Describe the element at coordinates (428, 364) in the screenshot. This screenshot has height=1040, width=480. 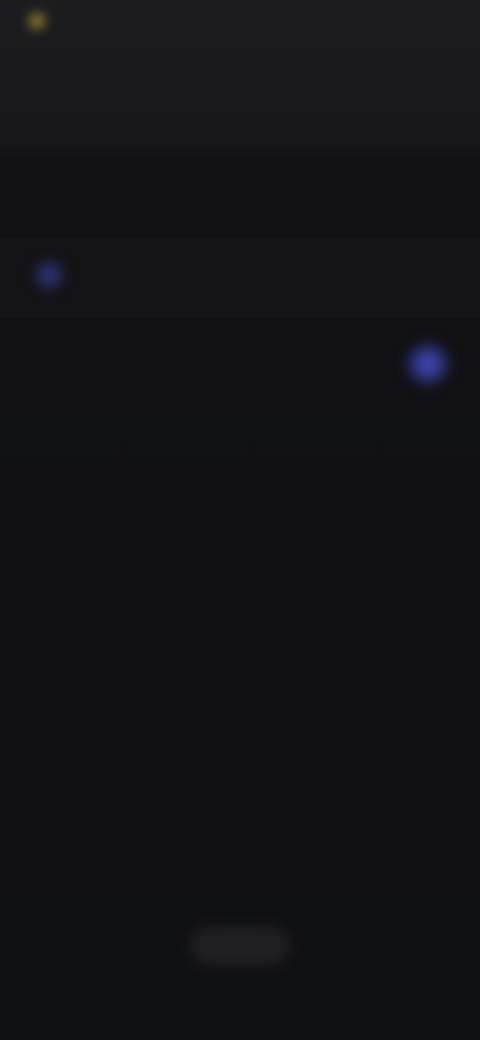
I see `toggle-knob-icon` at that location.